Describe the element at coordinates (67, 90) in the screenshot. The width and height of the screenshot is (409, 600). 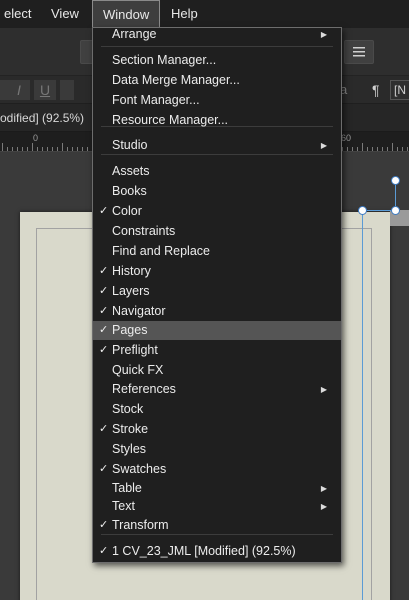
I see `style-button` at that location.